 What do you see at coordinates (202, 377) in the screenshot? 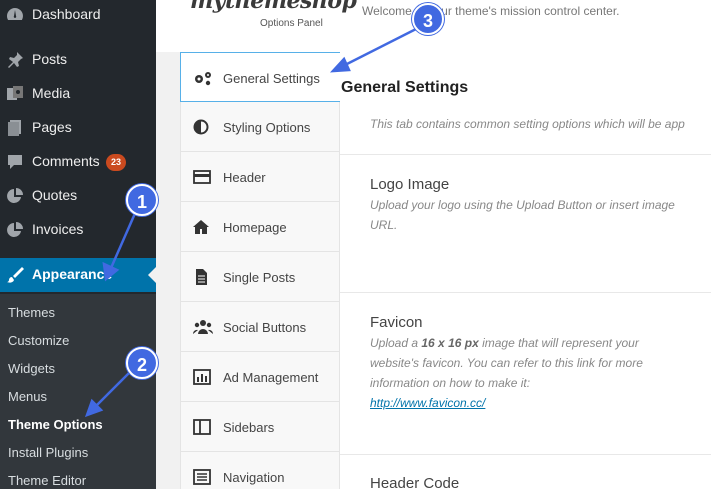
I see `chart-icon` at bounding box center [202, 377].